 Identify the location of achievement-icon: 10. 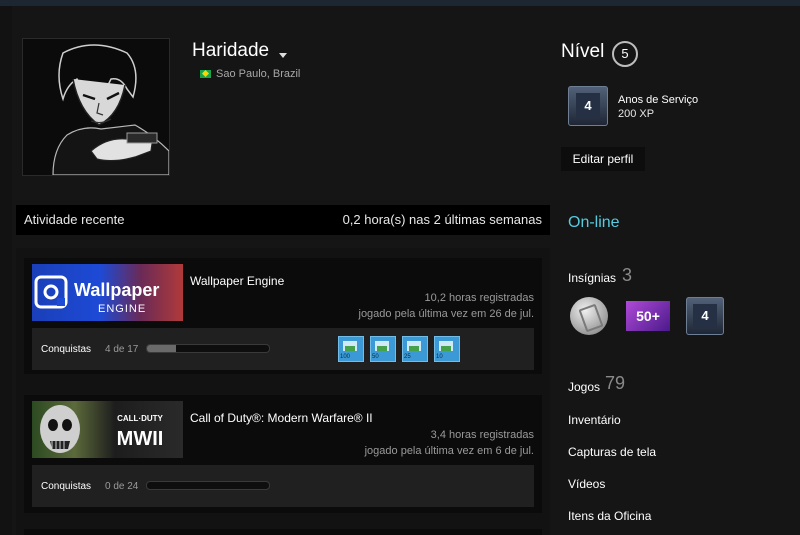
(447, 349).